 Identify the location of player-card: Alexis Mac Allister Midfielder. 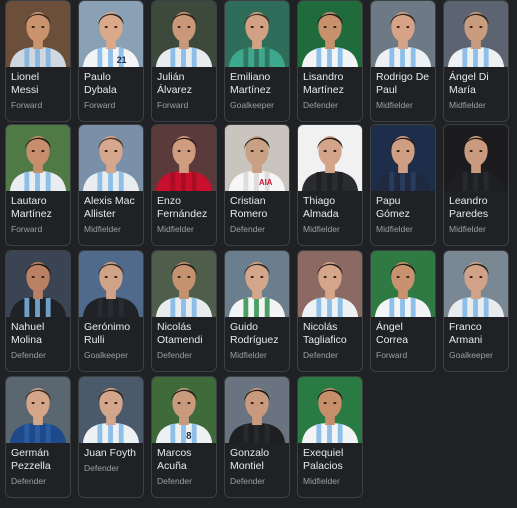
(111, 185).